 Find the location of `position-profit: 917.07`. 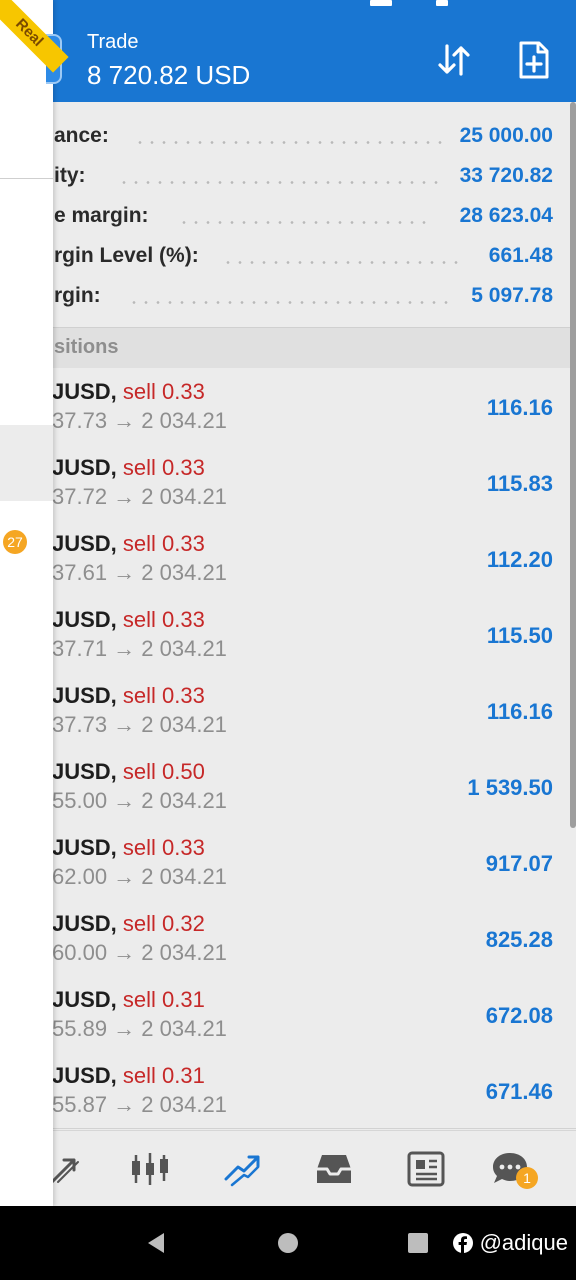

position-profit: 917.07 is located at coordinates (519, 863).